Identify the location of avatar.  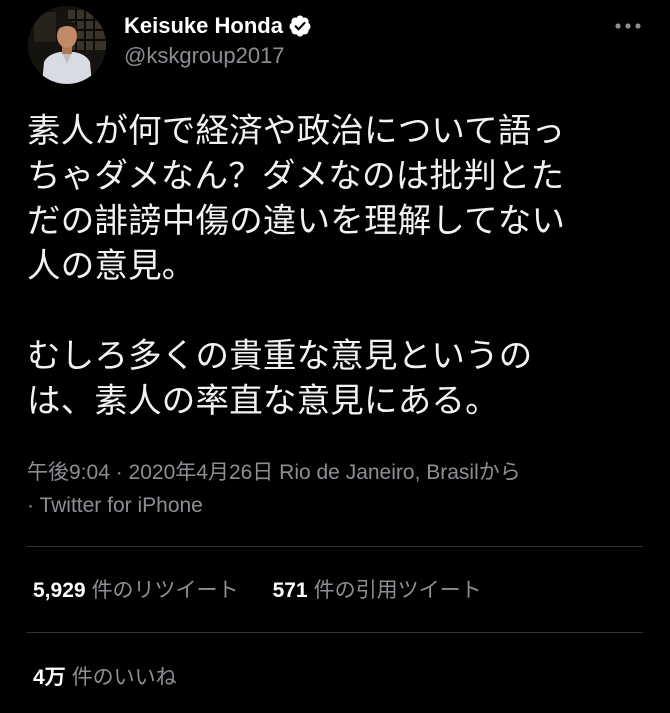
(67, 45).